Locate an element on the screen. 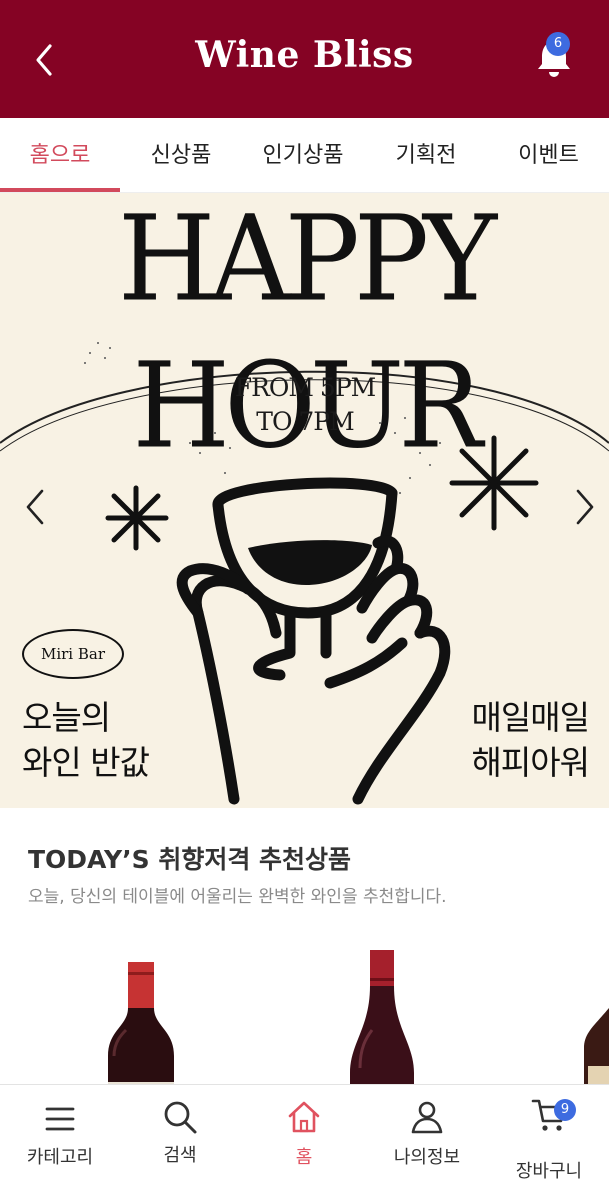 The width and height of the screenshot is (609, 1182). nav-search: 검색 is located at coordinates (180, 1133).